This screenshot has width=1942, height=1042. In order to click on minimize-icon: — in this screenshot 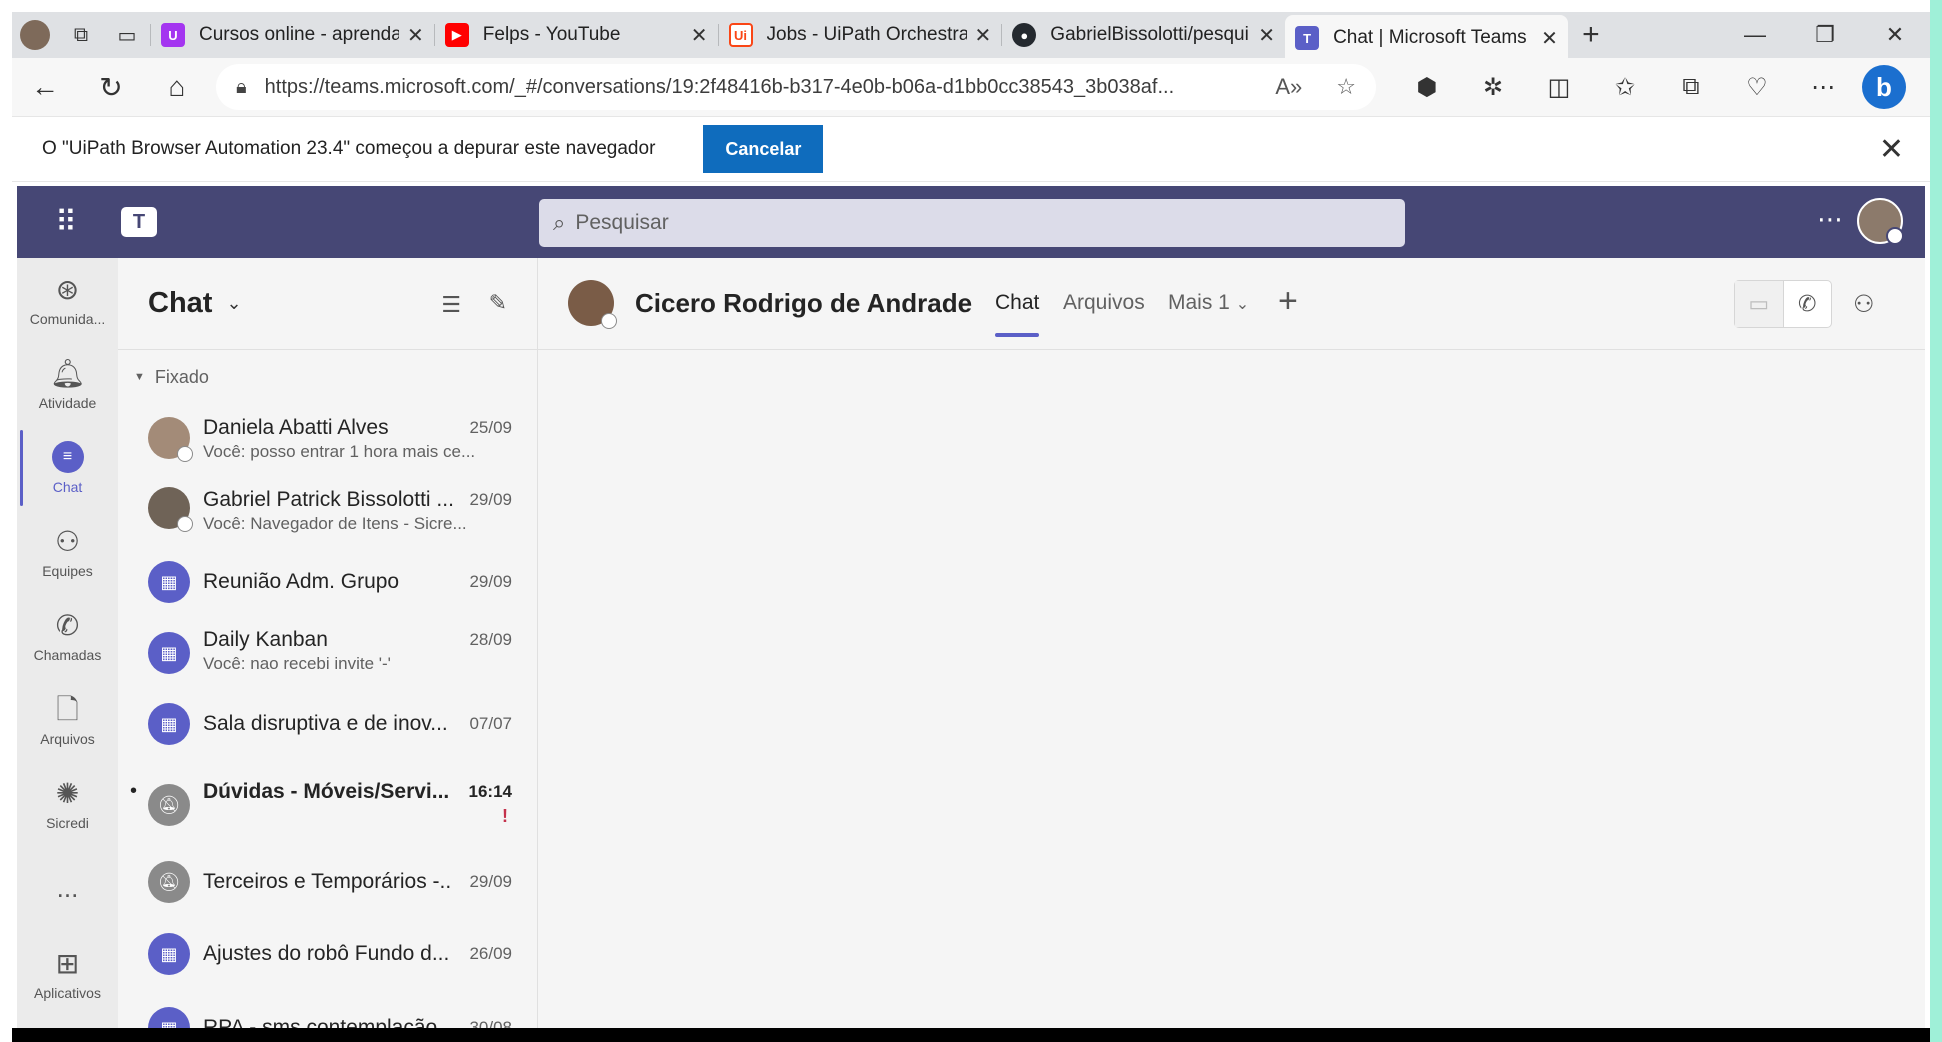, I will do `click(1755, 35)`.